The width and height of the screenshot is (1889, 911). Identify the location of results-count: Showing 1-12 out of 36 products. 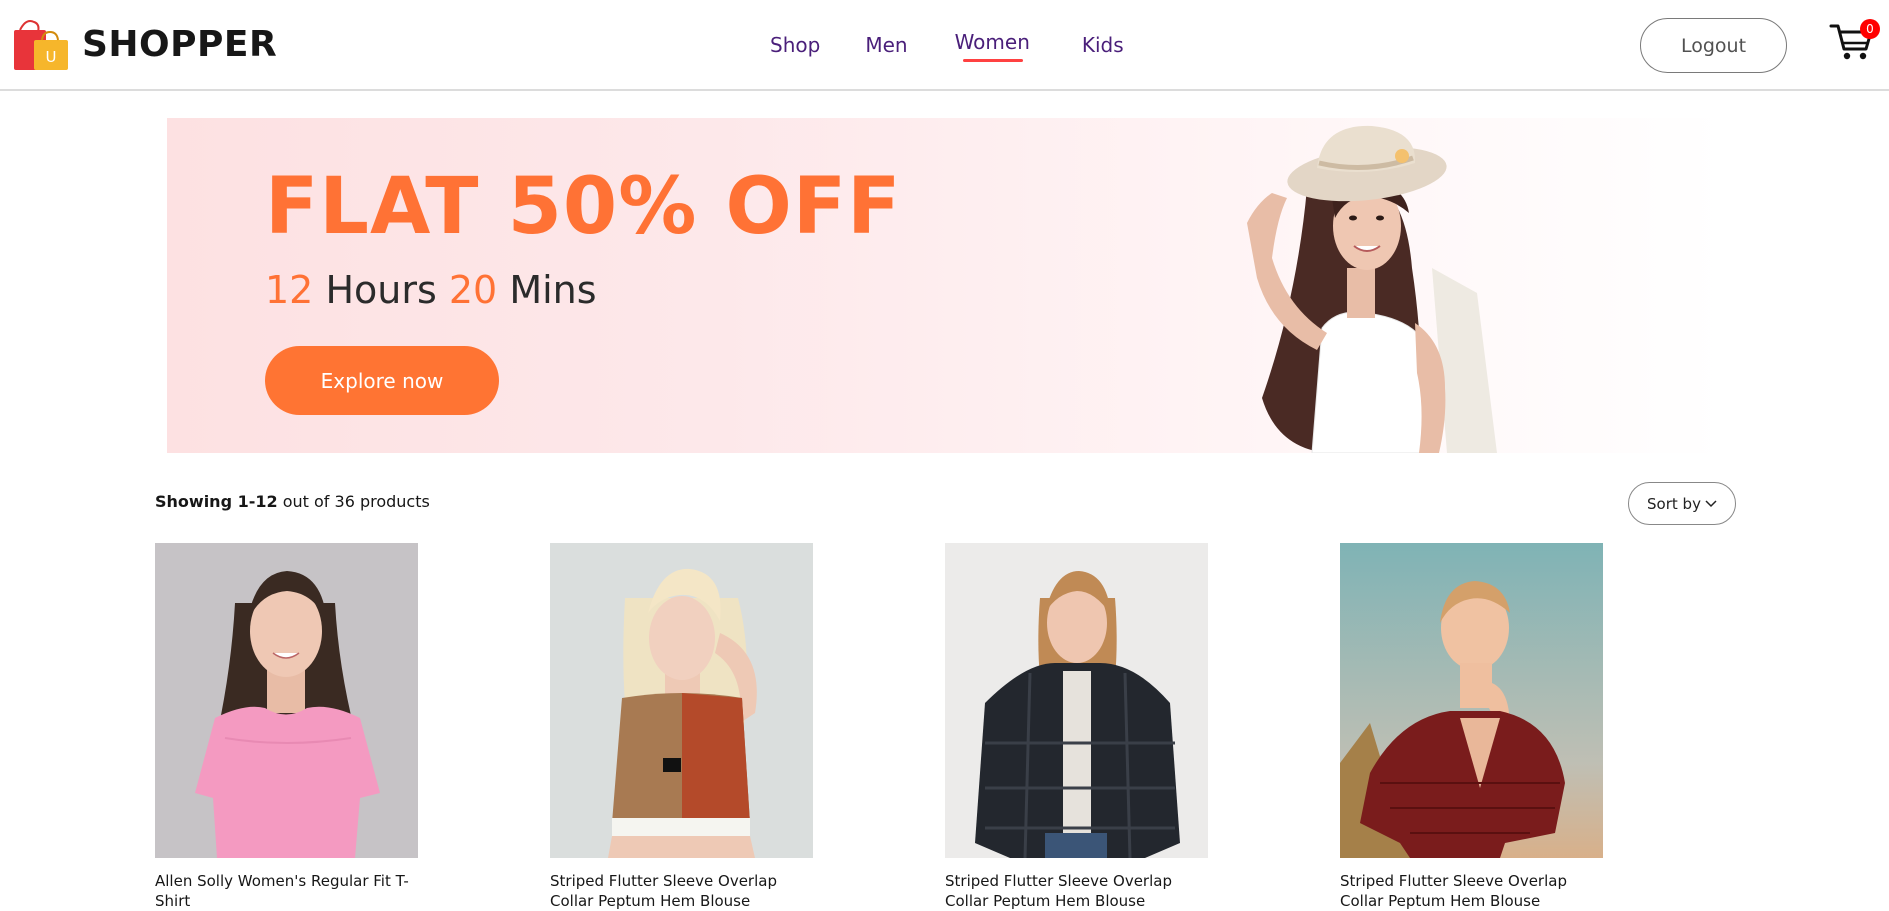
(292, 501).